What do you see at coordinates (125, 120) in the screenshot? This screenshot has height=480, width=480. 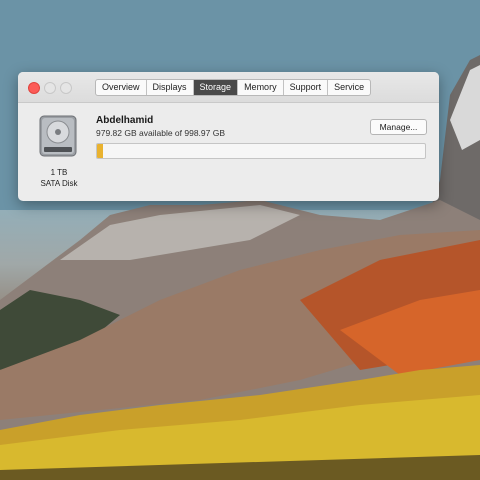 I see `volume-name: Abdelhamid` at bounding box center [125, 120].